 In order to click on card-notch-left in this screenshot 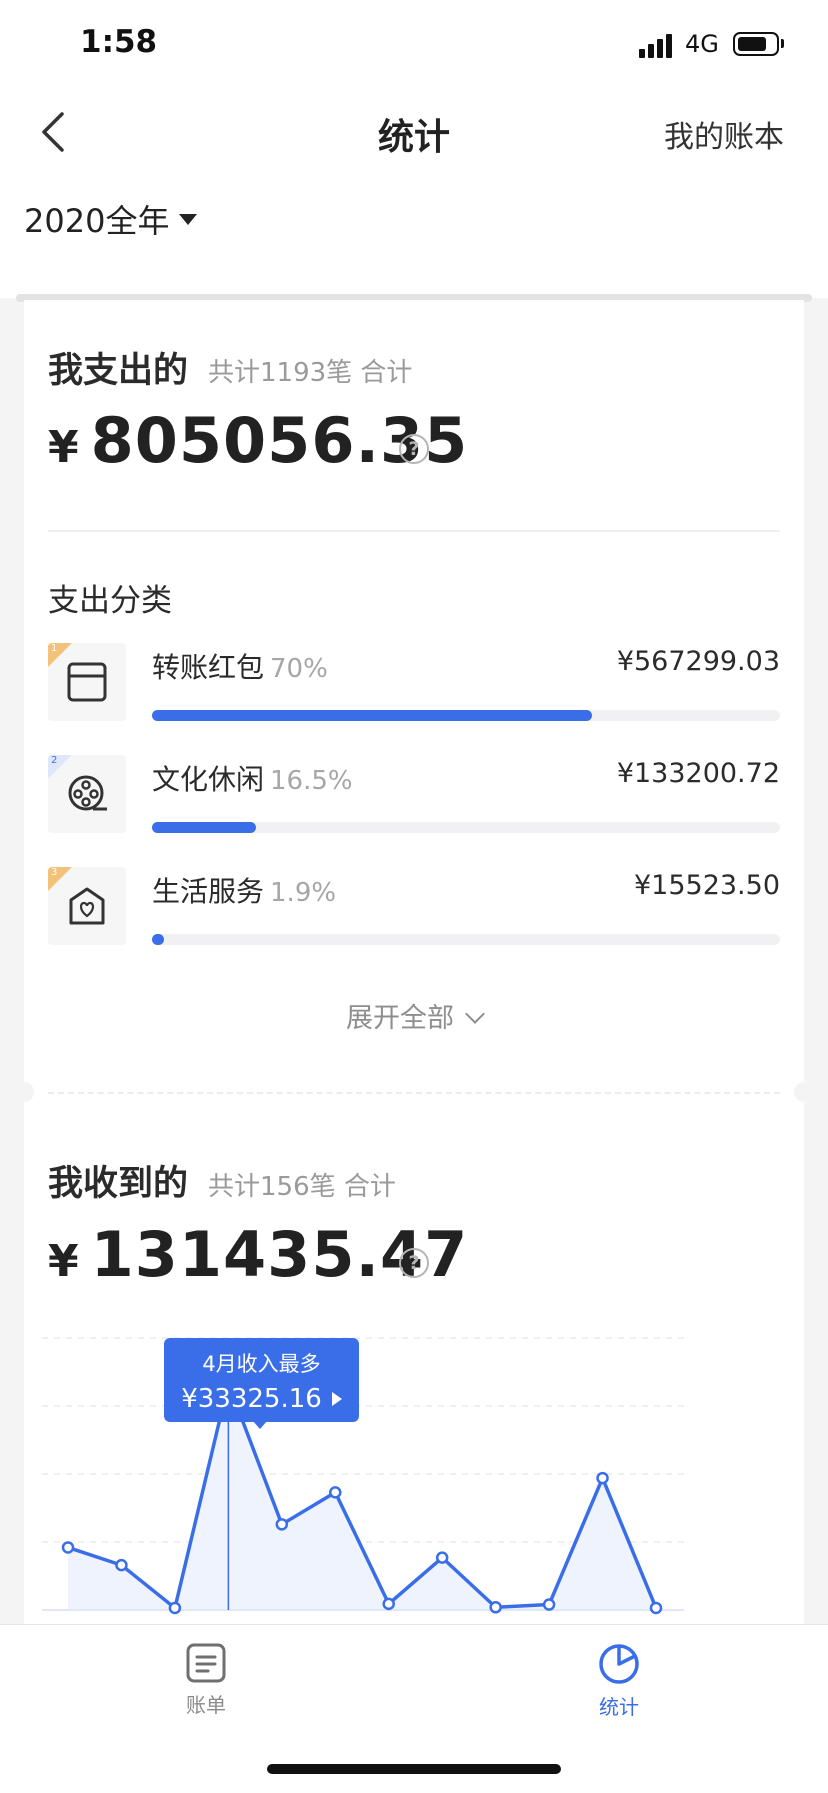, I will do `click(24, 1092)`.